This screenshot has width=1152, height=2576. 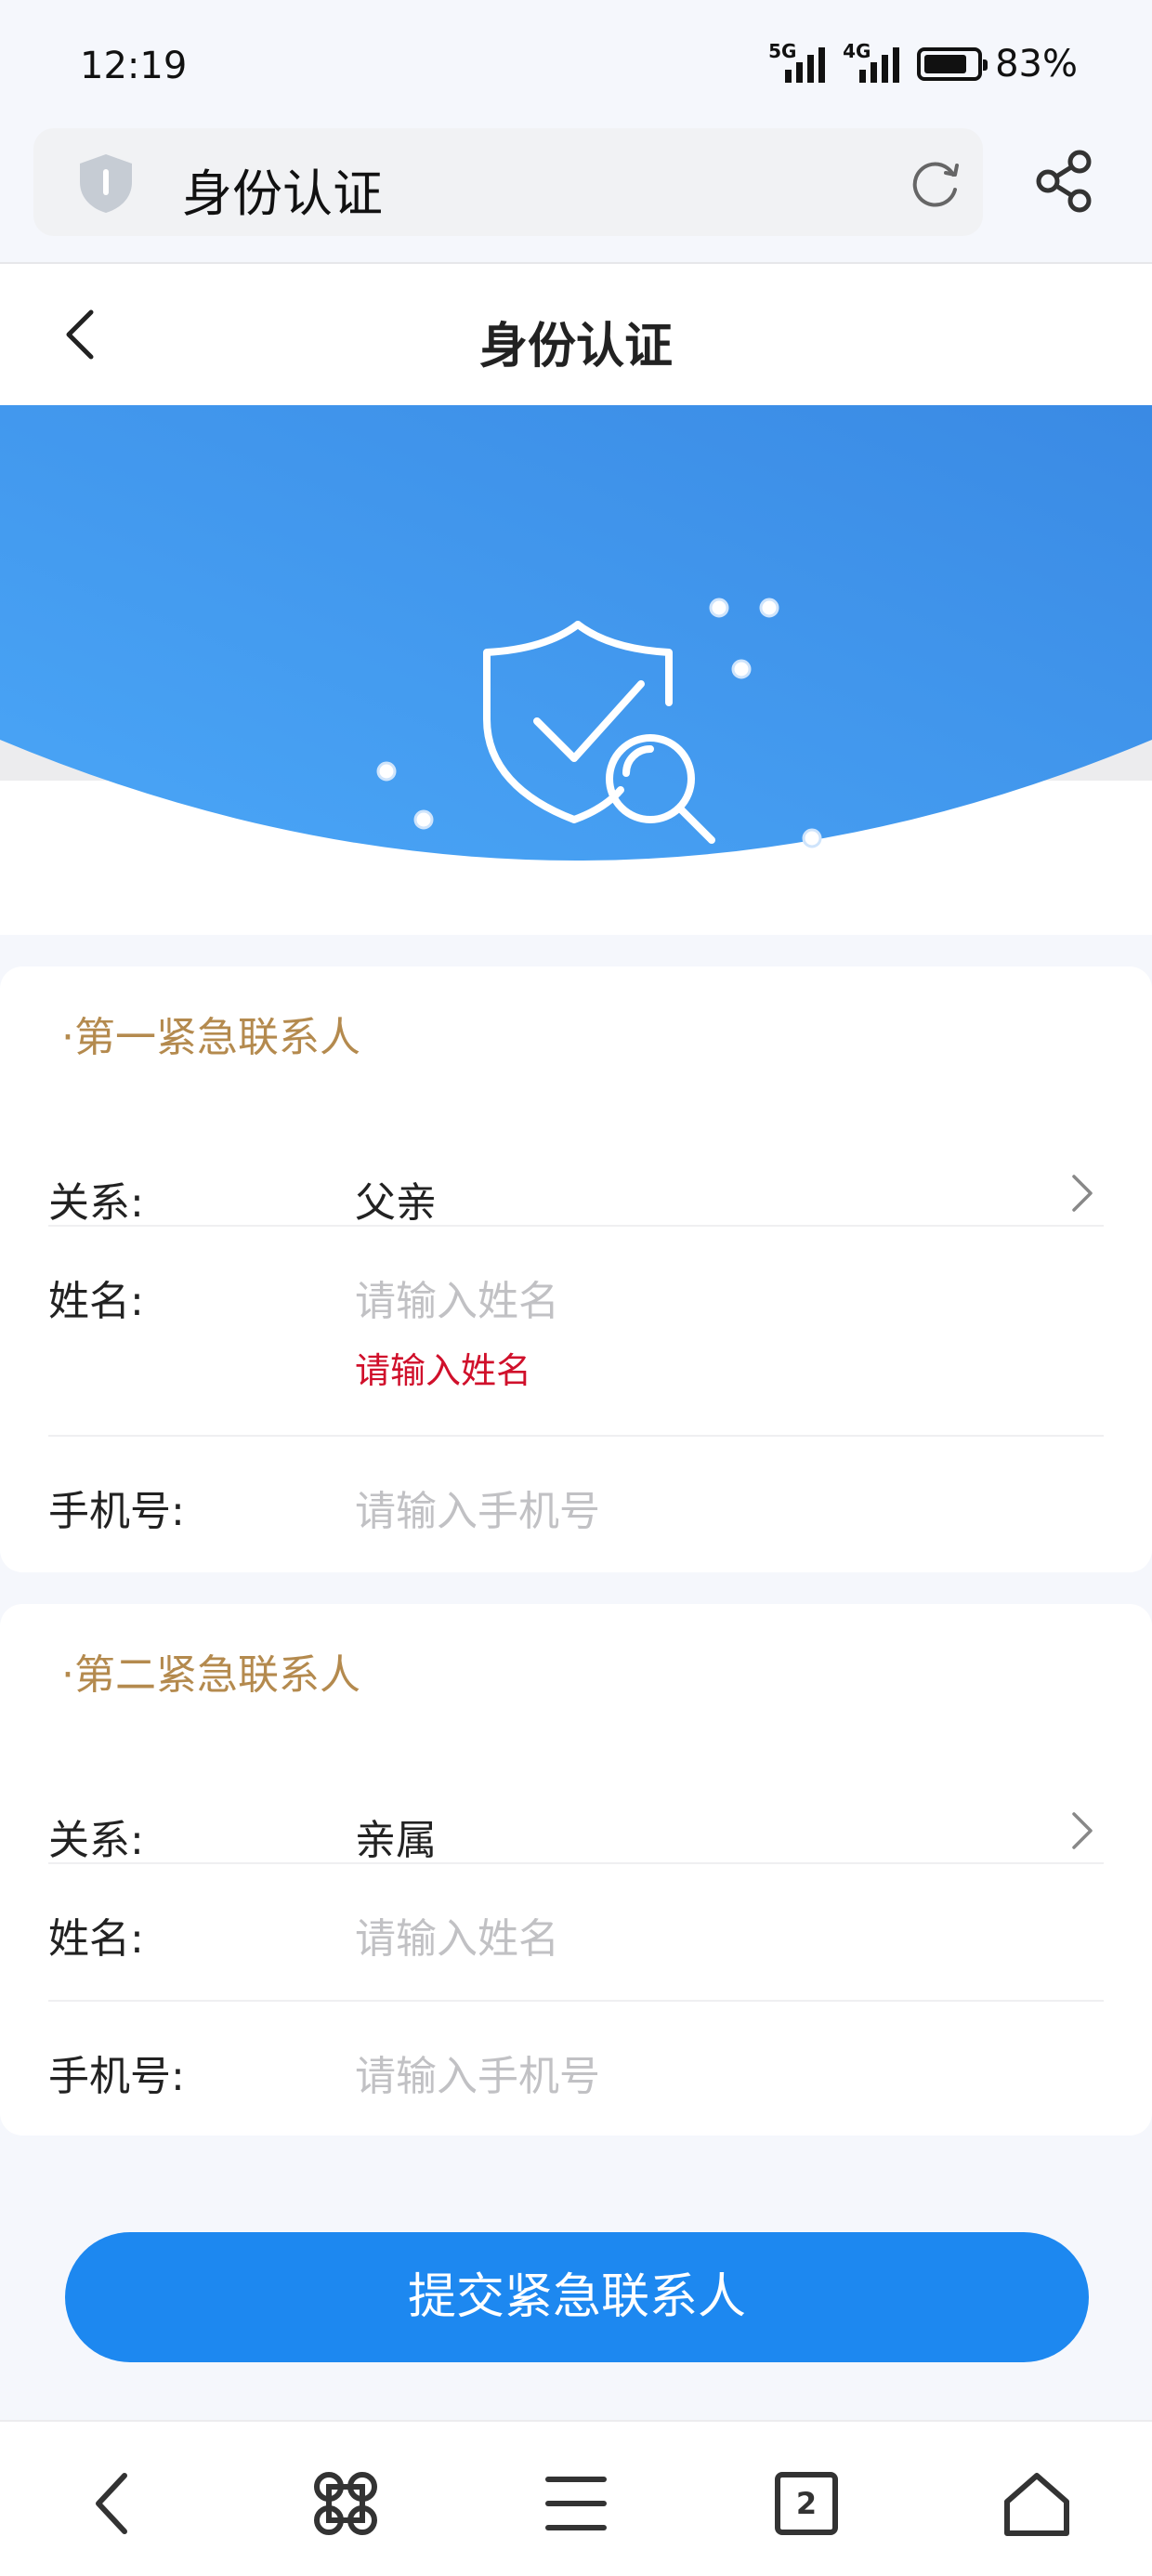 I want to click on status-time: 12:19, so click(x=134, y=66).